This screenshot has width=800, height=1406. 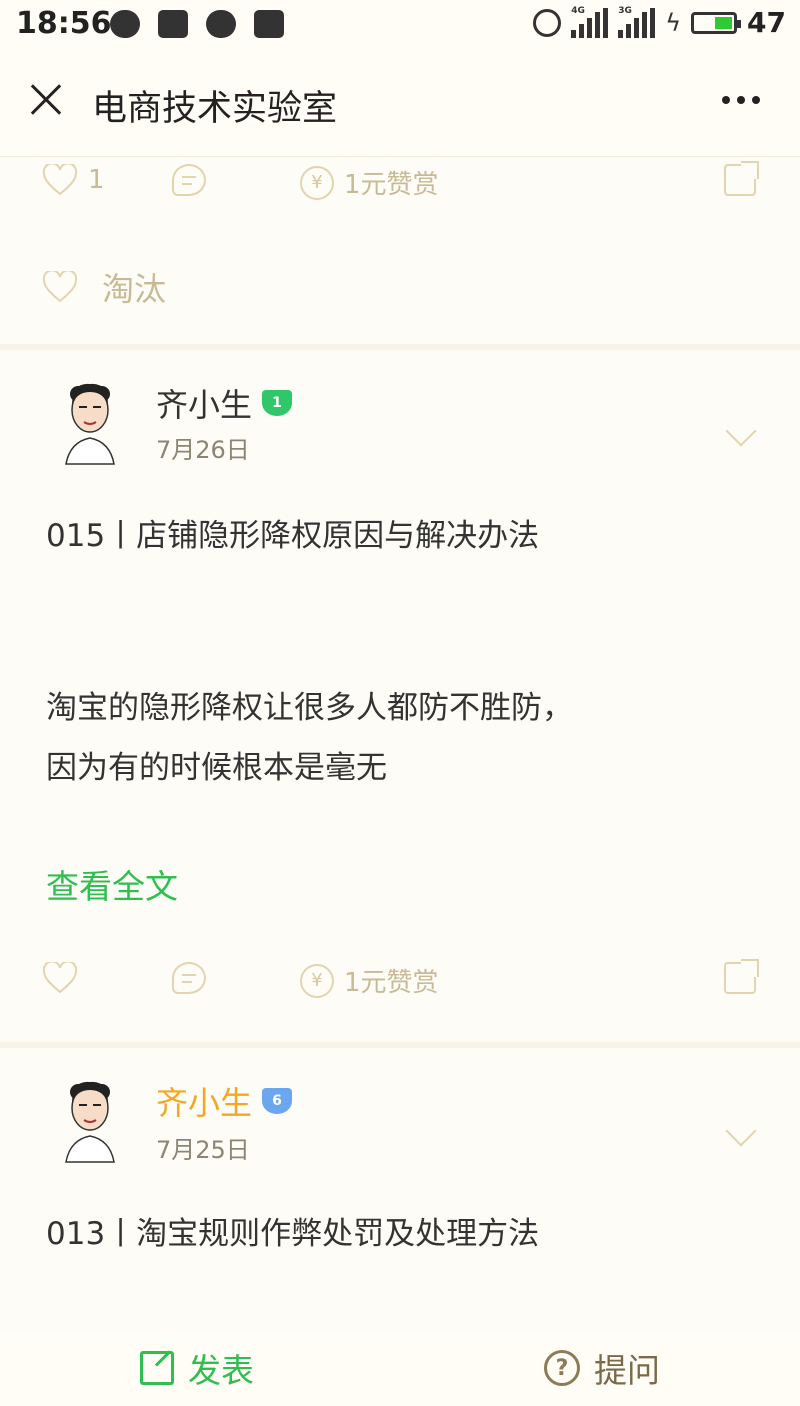 What do you see at coordinates (221, 1370) in the screenshot?
I see `publish-label: 发表` at bounding box center [221, 1370].